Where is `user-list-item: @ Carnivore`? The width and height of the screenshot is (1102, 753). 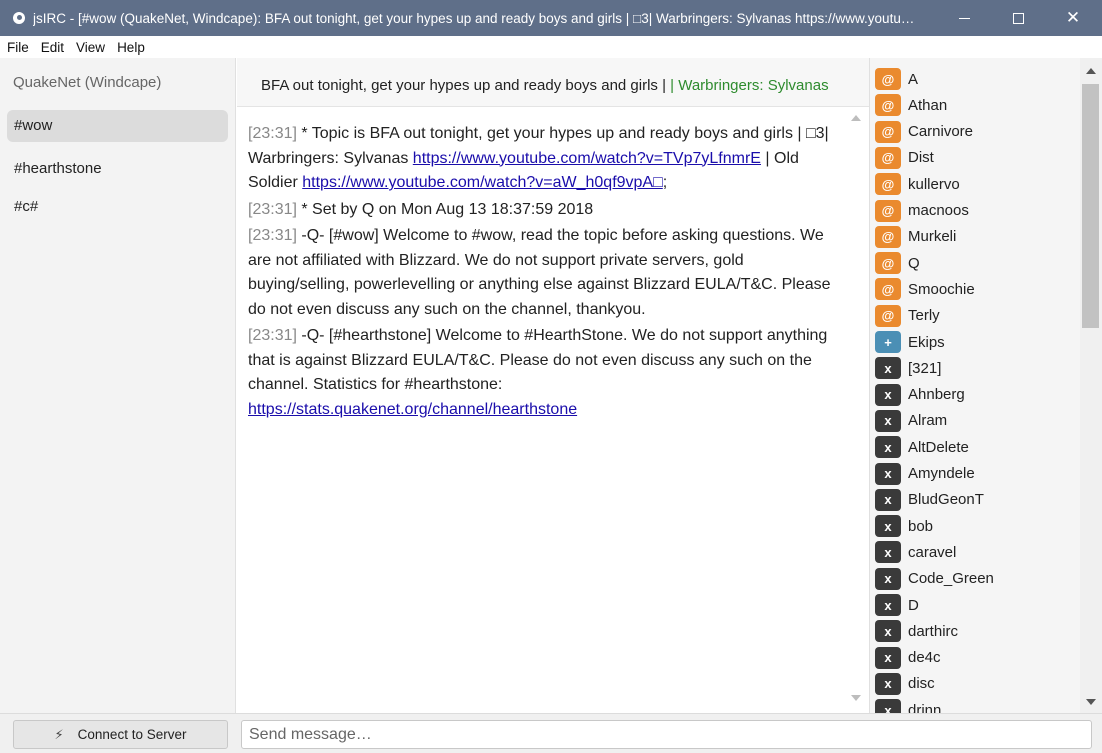
user-list-item: @ Carnivore is located at coordinates (924, 132).